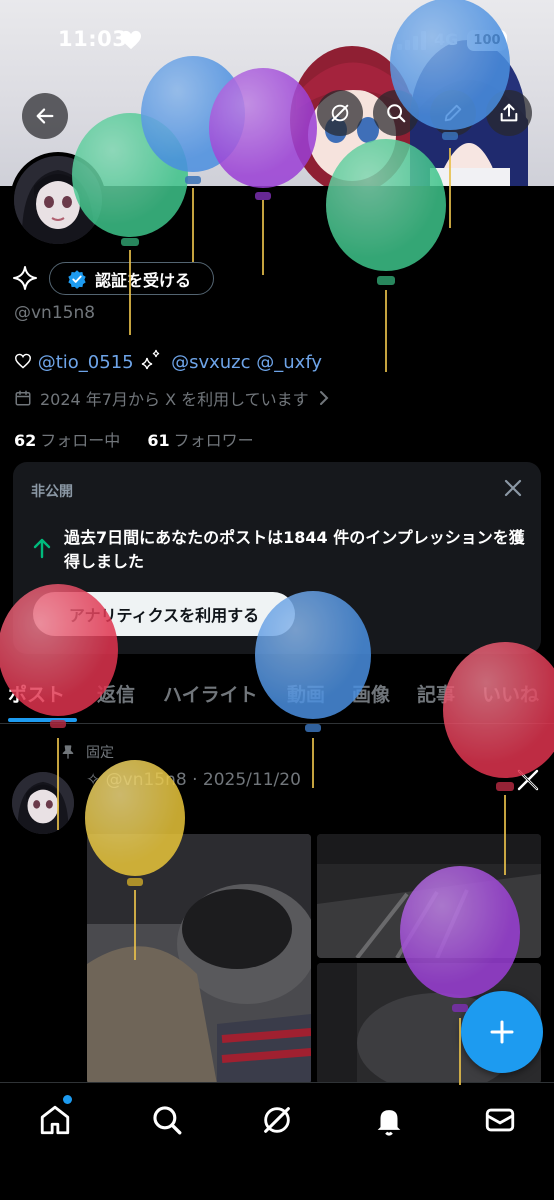 This screenshot has width=554, height=1200. Describe the element at coordinates (158, 440) in the screenshot. I see `followers-count: 61` at that location.